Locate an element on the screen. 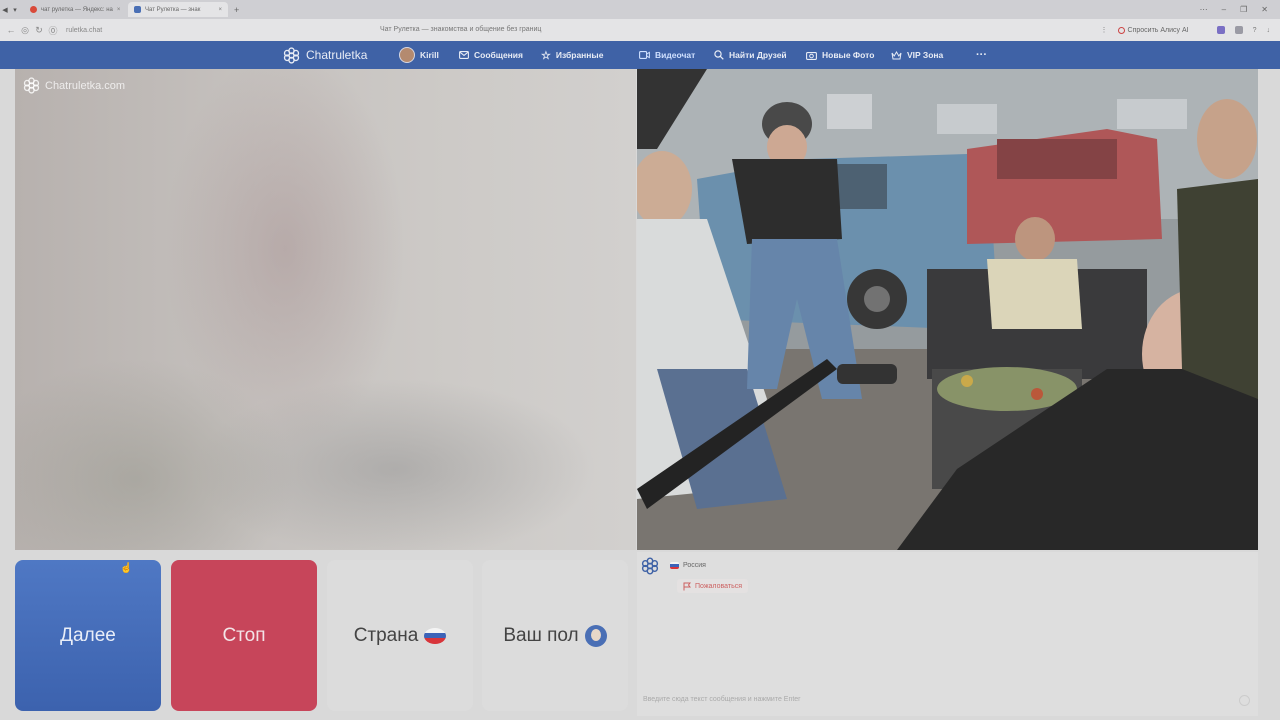 The width and height of the screenshot is (1280, 720). new-tab-icon: + is located at coordinates (236, 10).